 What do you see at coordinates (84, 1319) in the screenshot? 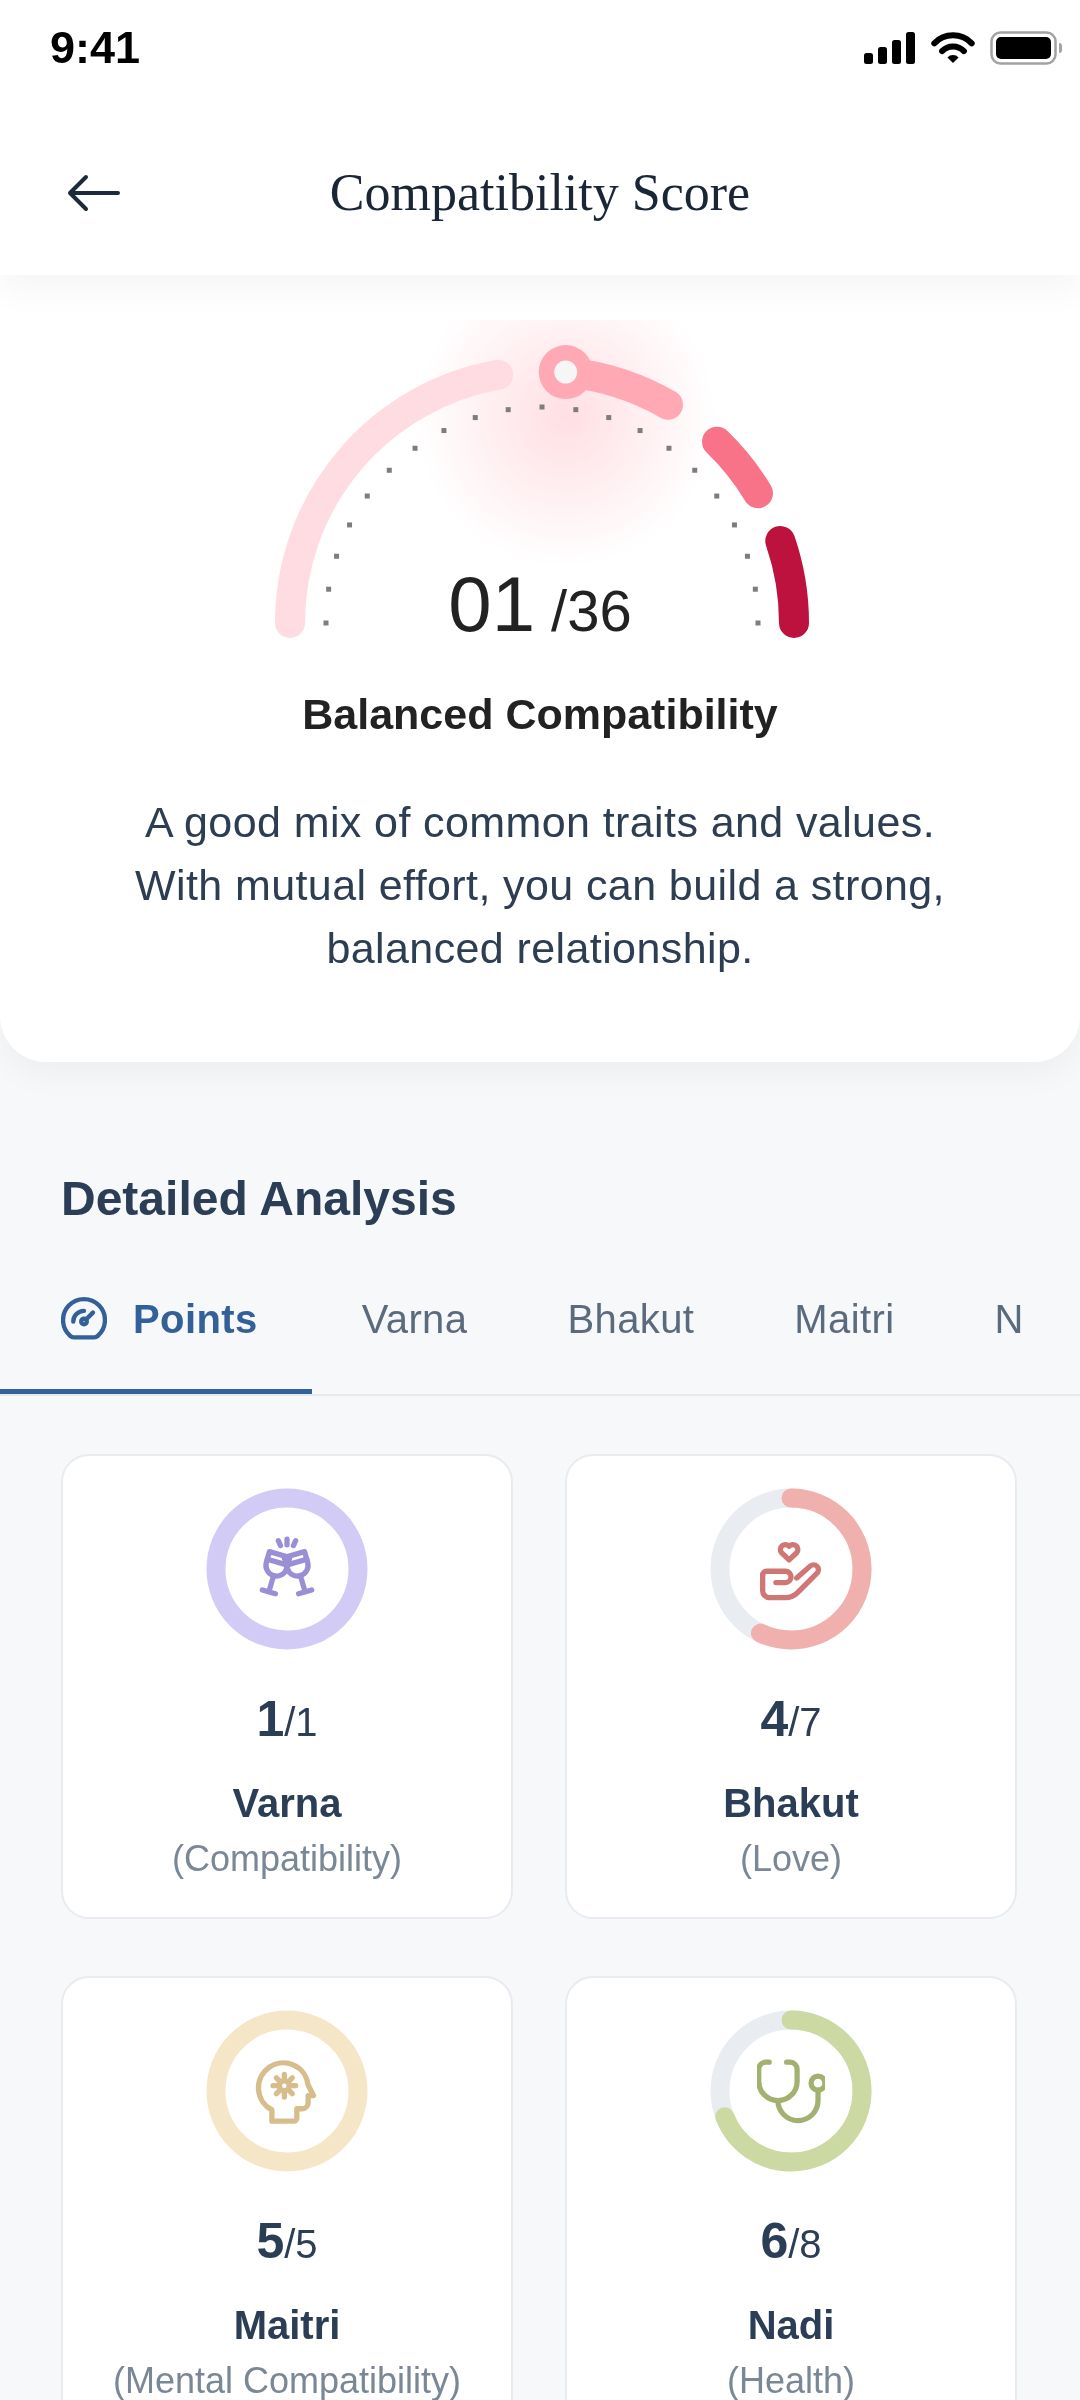
I see `gauge-icon` at bounding box center [84, 1319].